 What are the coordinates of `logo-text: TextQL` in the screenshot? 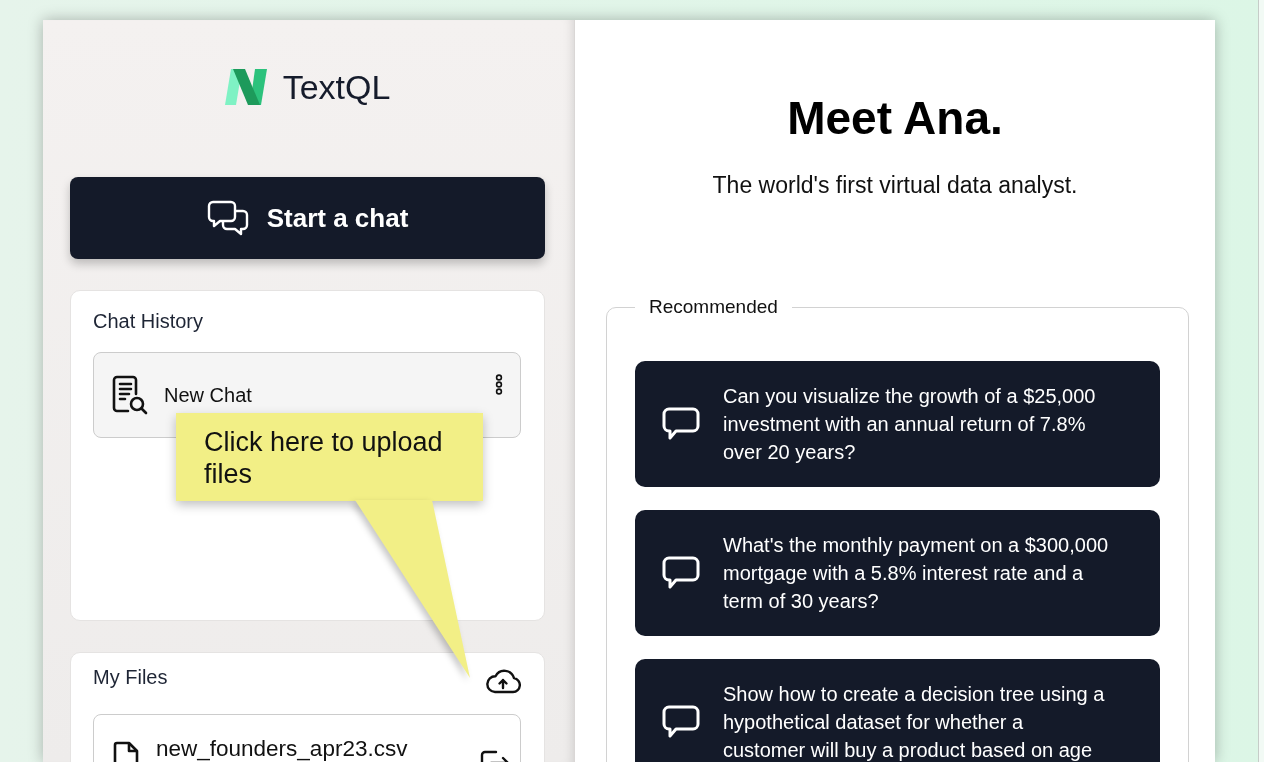 It's located at (336, 87).